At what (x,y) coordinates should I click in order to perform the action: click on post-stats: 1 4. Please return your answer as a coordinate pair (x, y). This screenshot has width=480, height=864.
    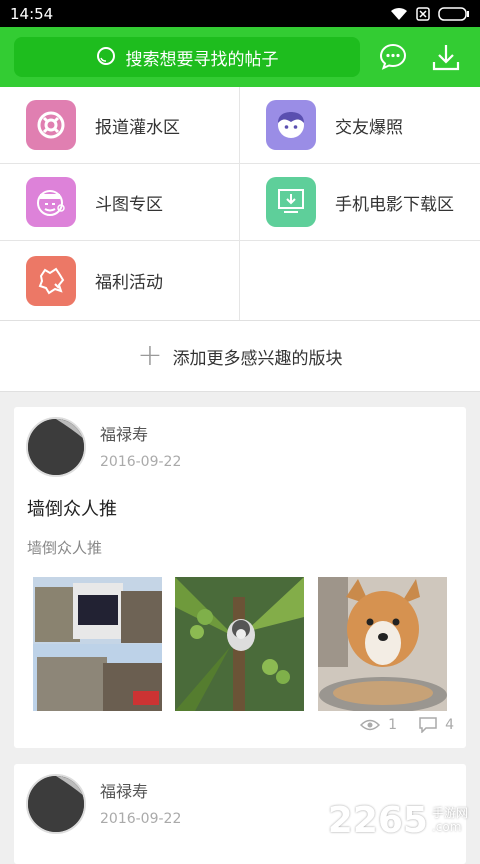
    Looking at the image, I should click on (407, 725).